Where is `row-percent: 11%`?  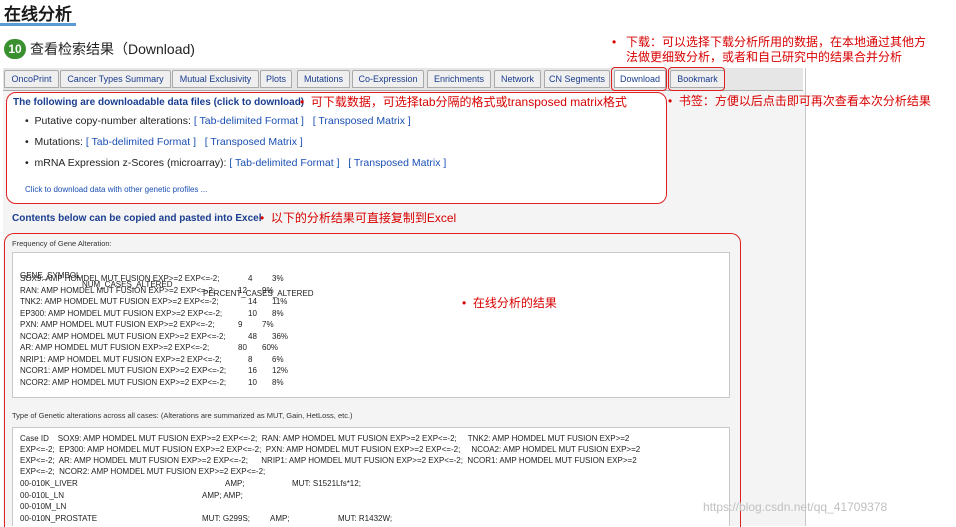 row-percent: 11% is located at coordinates (280, 301).